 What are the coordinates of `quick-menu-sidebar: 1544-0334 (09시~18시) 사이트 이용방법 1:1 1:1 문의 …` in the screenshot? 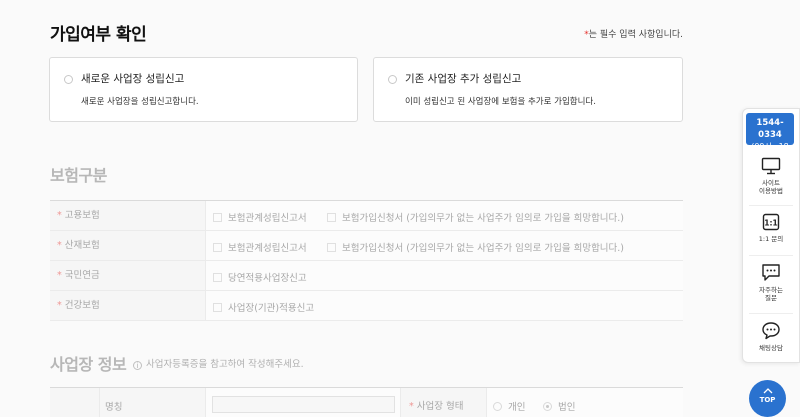 It's located at (771, 235).